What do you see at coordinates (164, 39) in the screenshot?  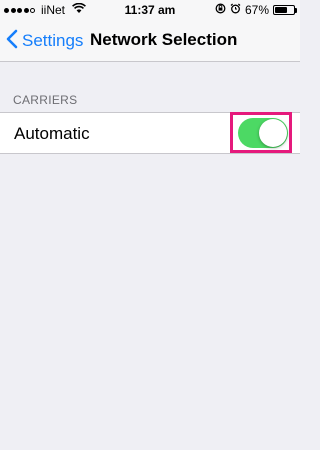 I see `page-title: Network Selection` at bounding box center [164, 39].